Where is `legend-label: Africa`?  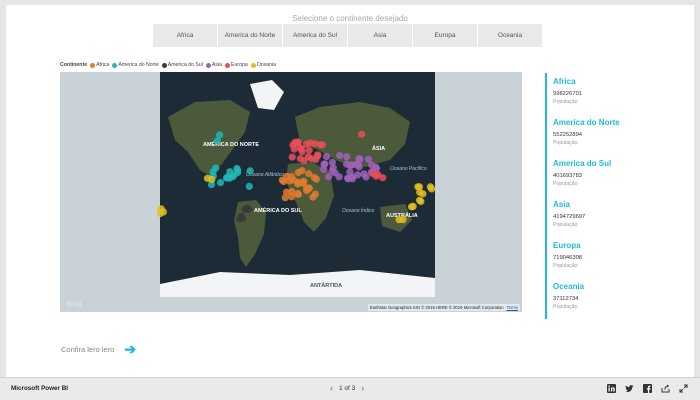
legend-label: Africa is located at coordinates (103, 65).